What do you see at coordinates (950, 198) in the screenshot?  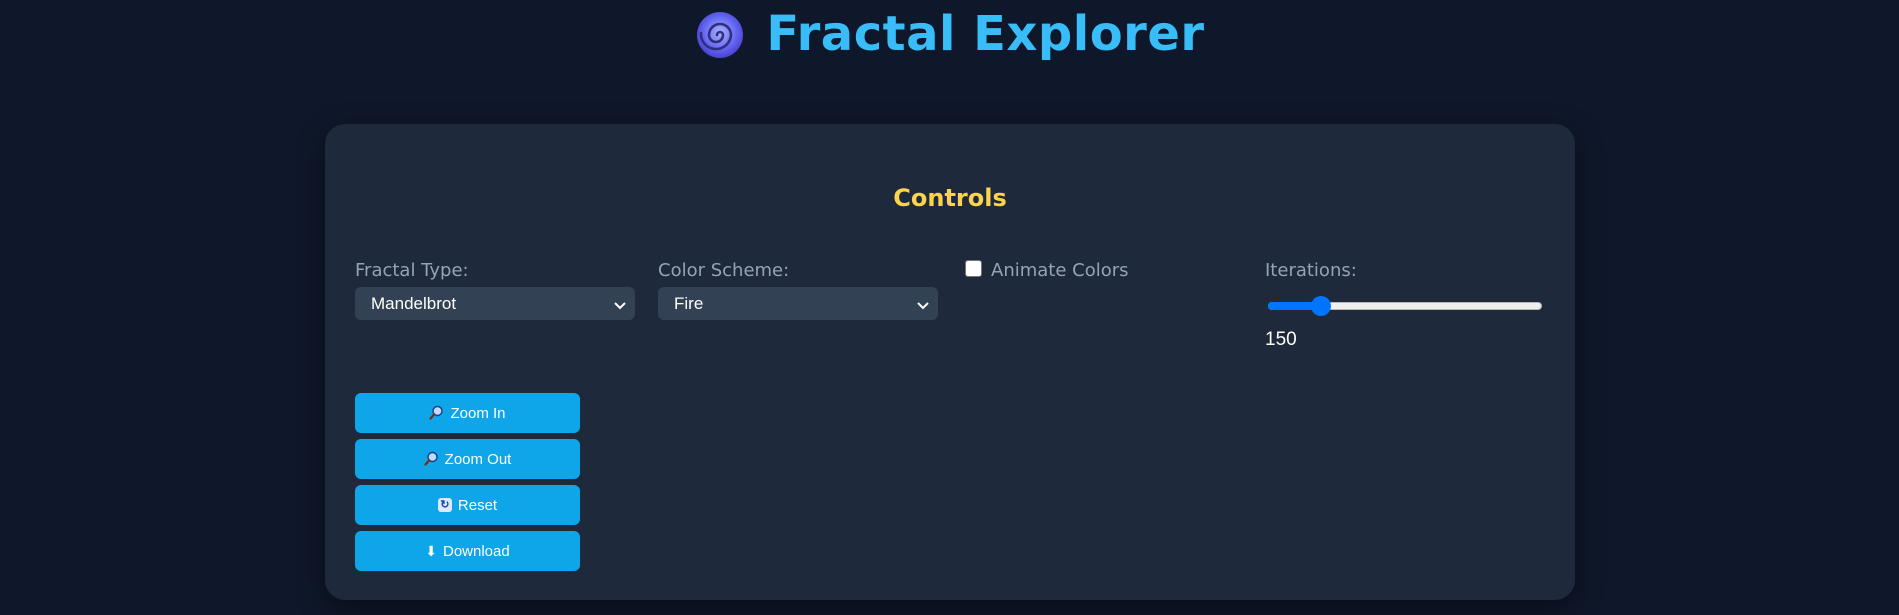 I see `controls-heading: Controls` at bounding box center [950, 198].